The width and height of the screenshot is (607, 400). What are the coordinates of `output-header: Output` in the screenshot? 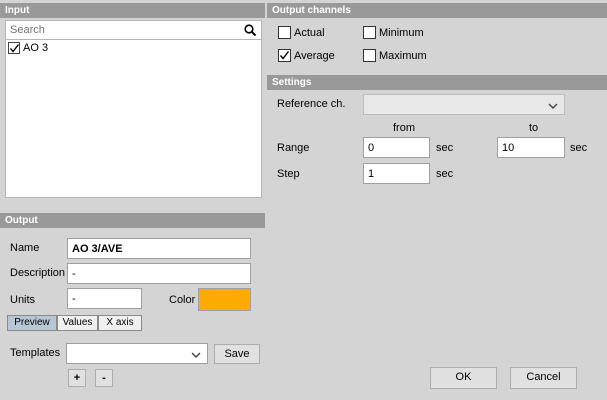 It's located at (132, 220).